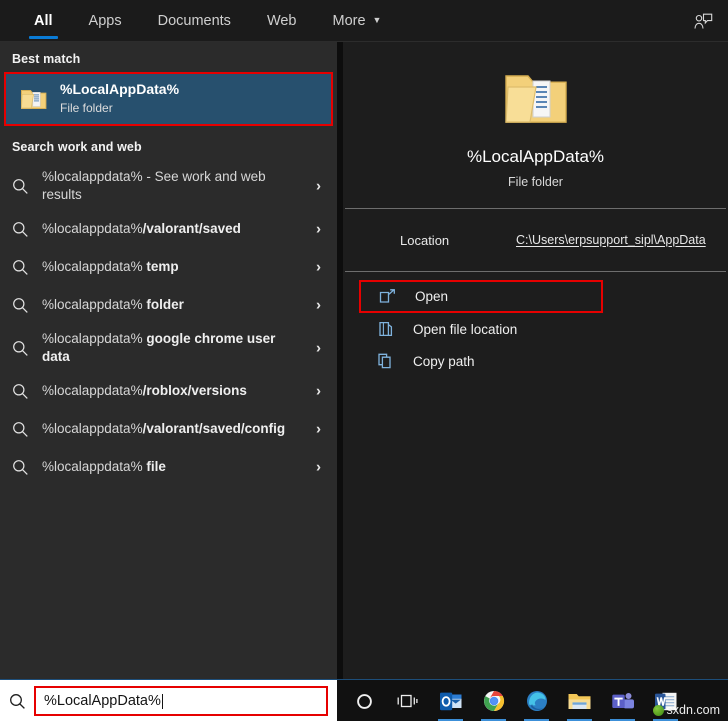  I want to click on search-web-heading: Search work and web, so click(77, 147).